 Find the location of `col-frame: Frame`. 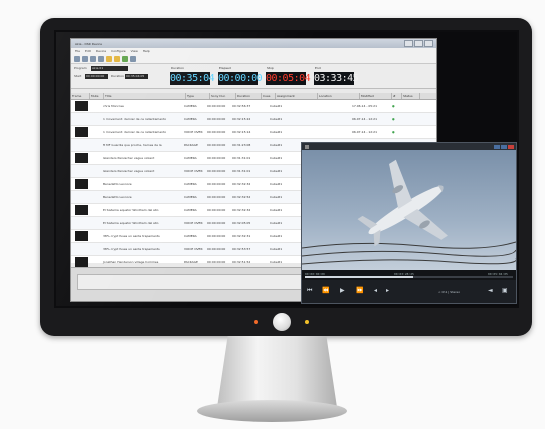

col-frame: Frame is located at coordinates (80, 96).